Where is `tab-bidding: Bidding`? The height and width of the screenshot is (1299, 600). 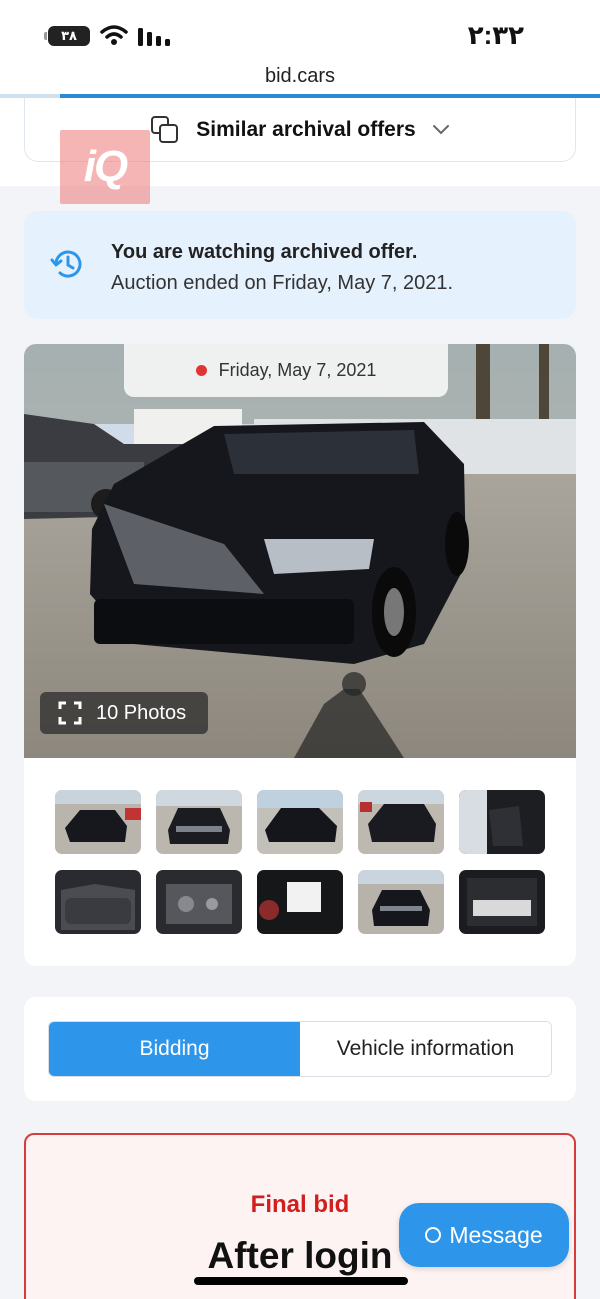
tab-bidding: Bidding is located at coordinates (174, 1049).